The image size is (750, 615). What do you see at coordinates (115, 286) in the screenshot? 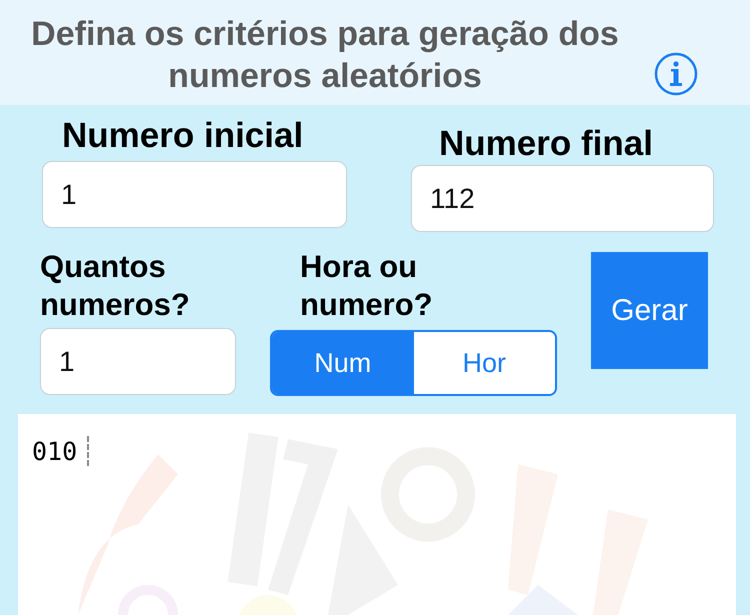
I see `field-label: Quantos numeros?` at bounding box center [115, 286].